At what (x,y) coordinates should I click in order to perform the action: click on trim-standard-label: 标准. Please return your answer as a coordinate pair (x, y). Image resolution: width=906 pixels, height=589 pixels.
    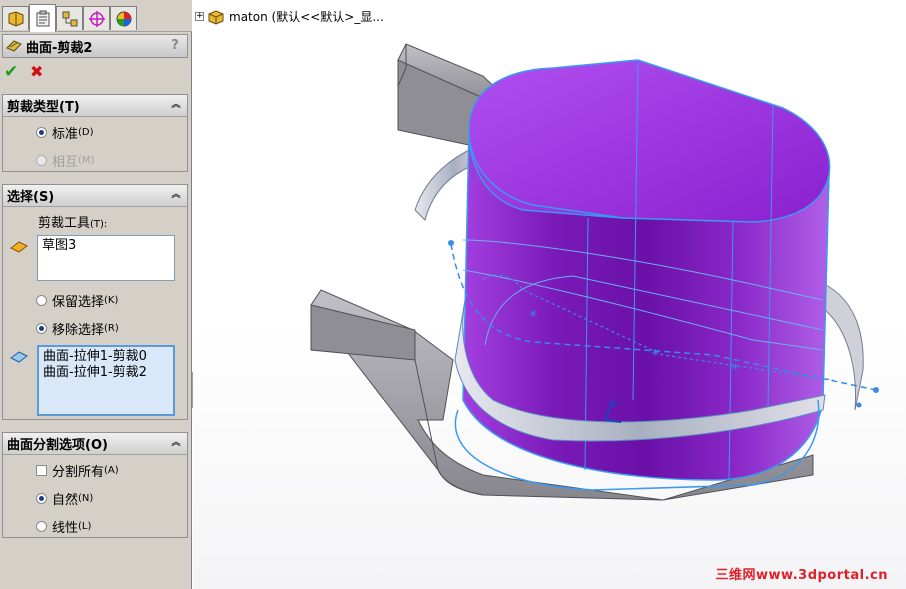
    Looking at the image, I should click on (65, 134).